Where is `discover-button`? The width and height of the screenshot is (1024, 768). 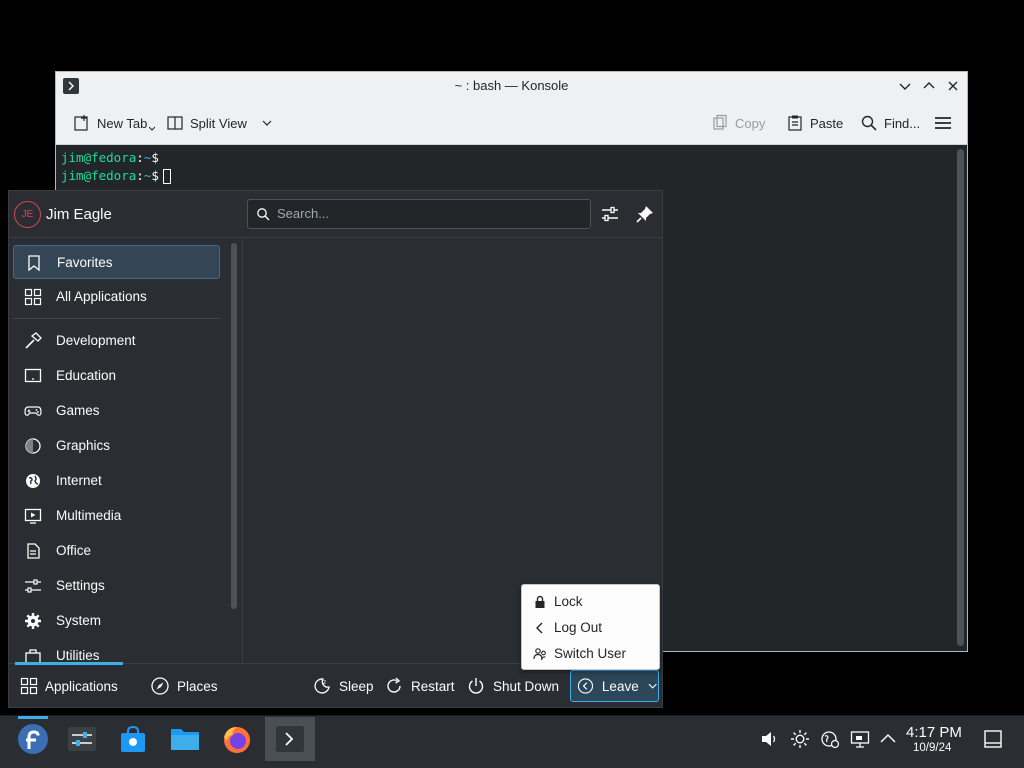 discover-button is located at coordinates (133, 739).